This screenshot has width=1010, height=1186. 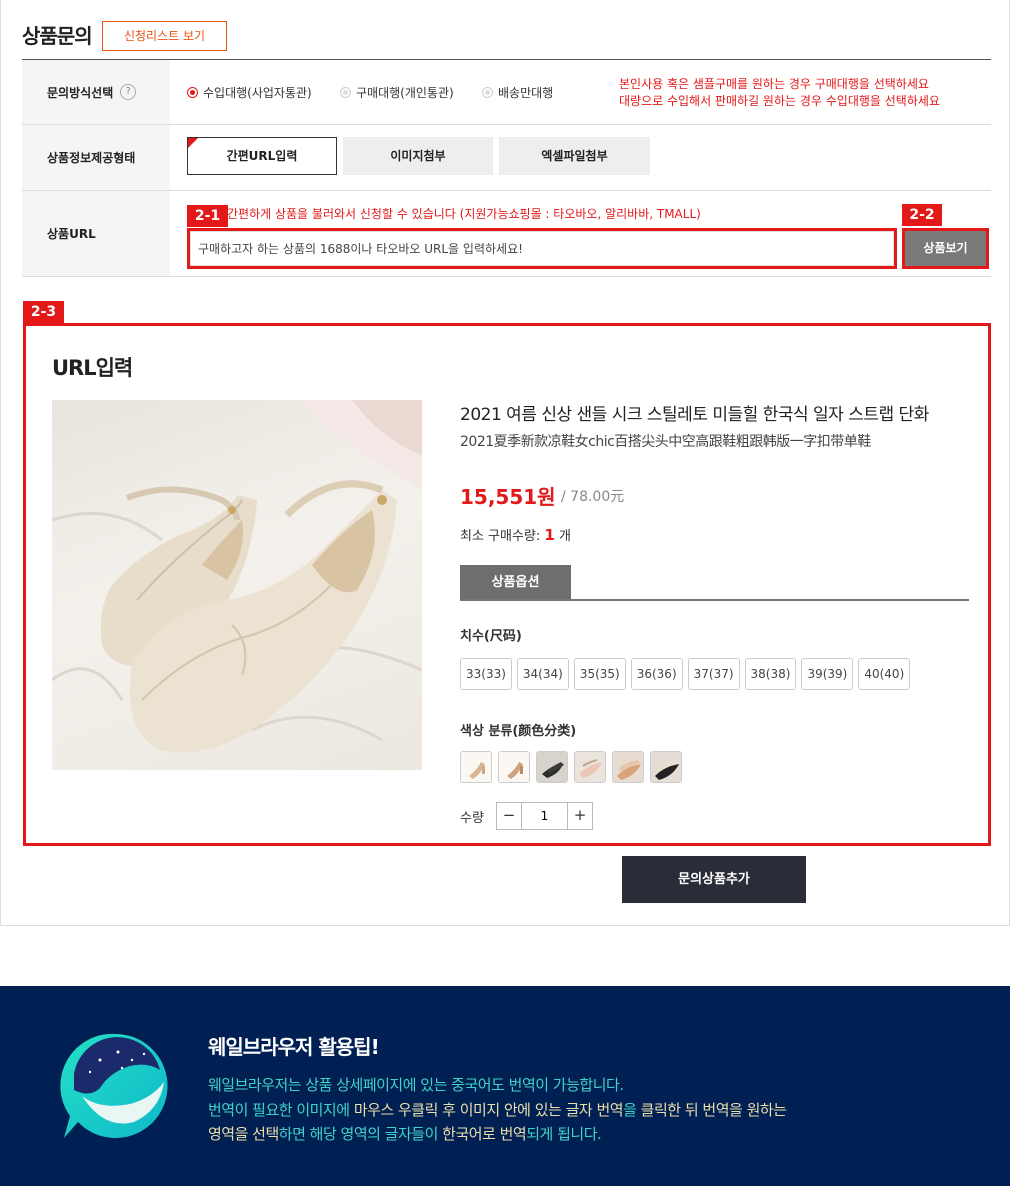 What do you see at coordinates (945, 248) in the screenshot?
I see `view-product-button: 상품보기` at bounding box center [945, 248].